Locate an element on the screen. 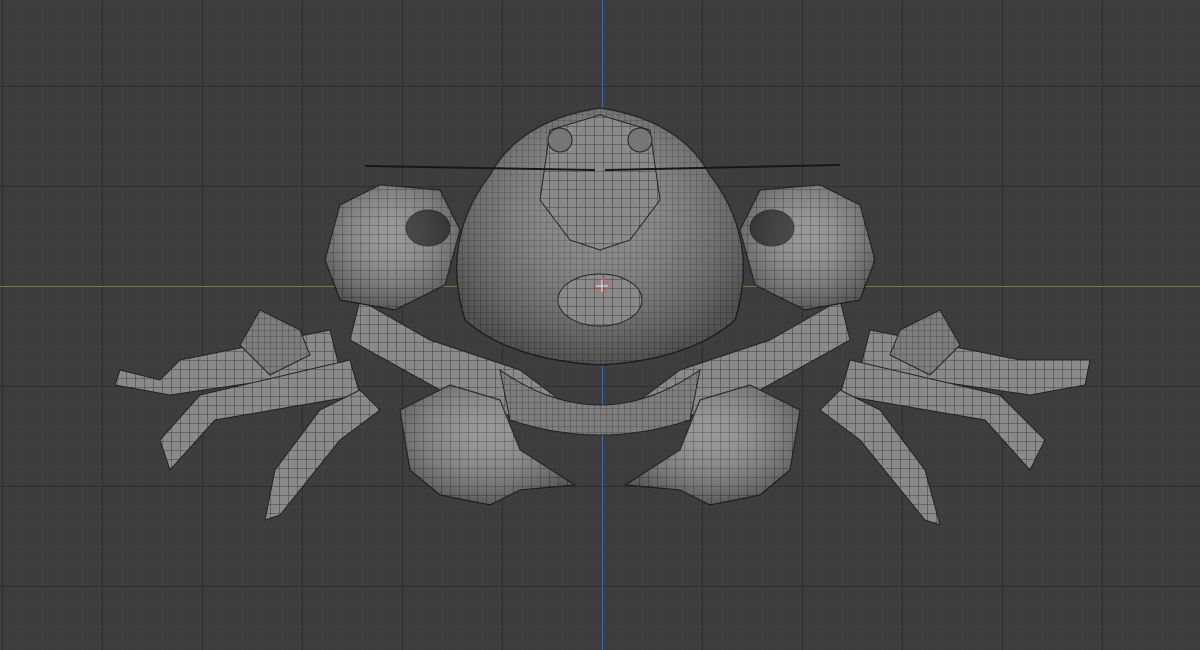 Image resolution: width=1200 pixels, height=650 pixels. left-upper-claw is located at coordinates (392, 247).